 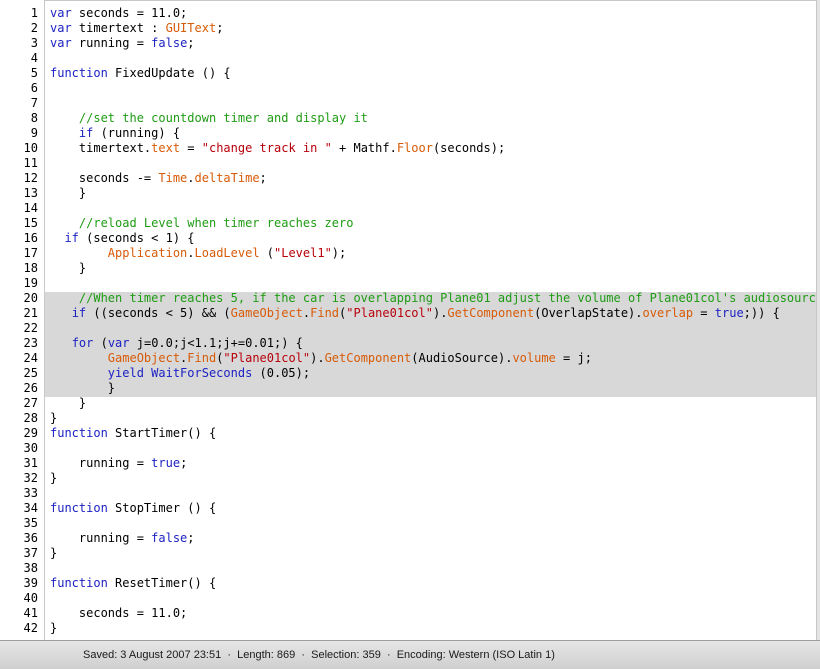 What do you see at coordinates (115, 133) in the screenshot?
I see `line-text: if (running) {` at bounding box center [115, 133].